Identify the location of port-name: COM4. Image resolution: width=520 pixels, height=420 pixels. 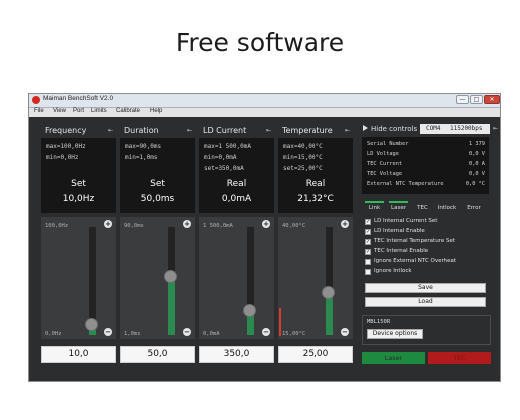
(433, 128).